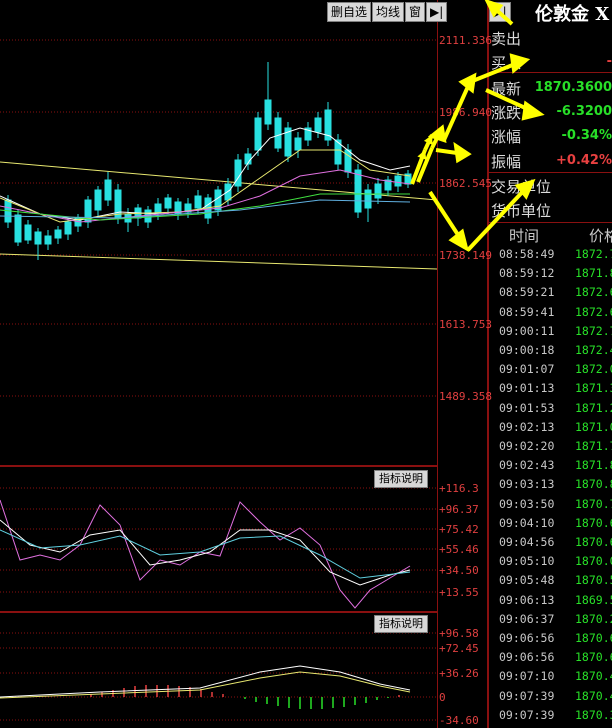  I want to click on indicator2-axis-tick-label: -34.60, so click(459, 720).